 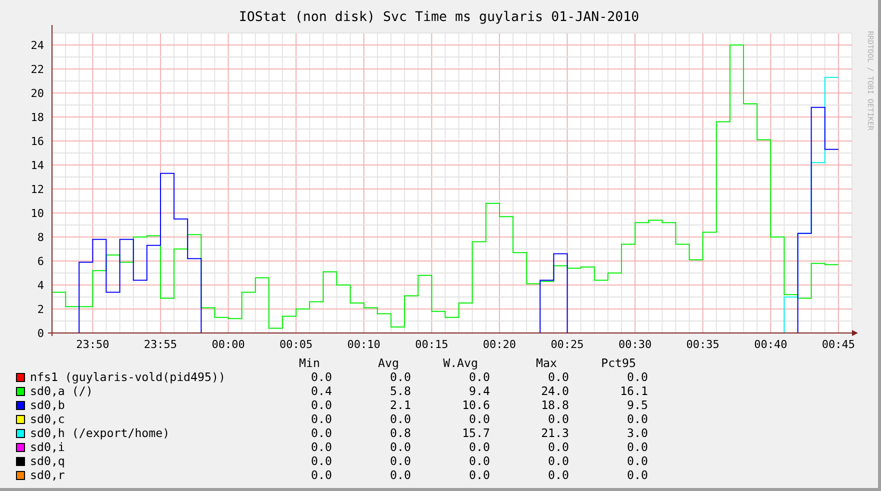 I want to click on column-header: Max, so click(x=546, y=363).